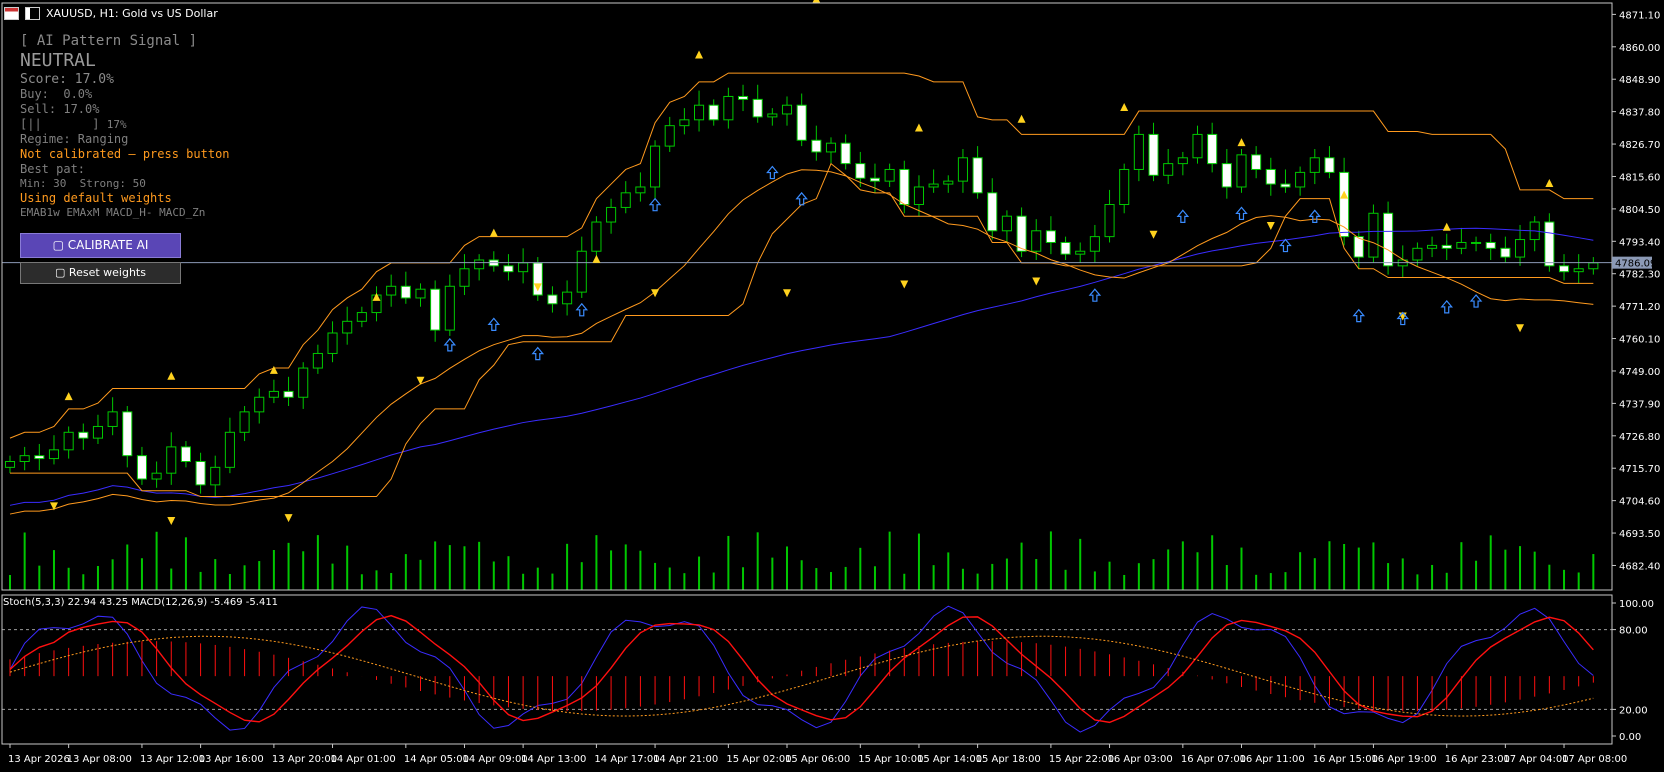  What do you see at coordinates (109, 41) in the screenshot?
I see `panel-header: [ AI Pattern Signal ]` at bounding box center [109, 41].